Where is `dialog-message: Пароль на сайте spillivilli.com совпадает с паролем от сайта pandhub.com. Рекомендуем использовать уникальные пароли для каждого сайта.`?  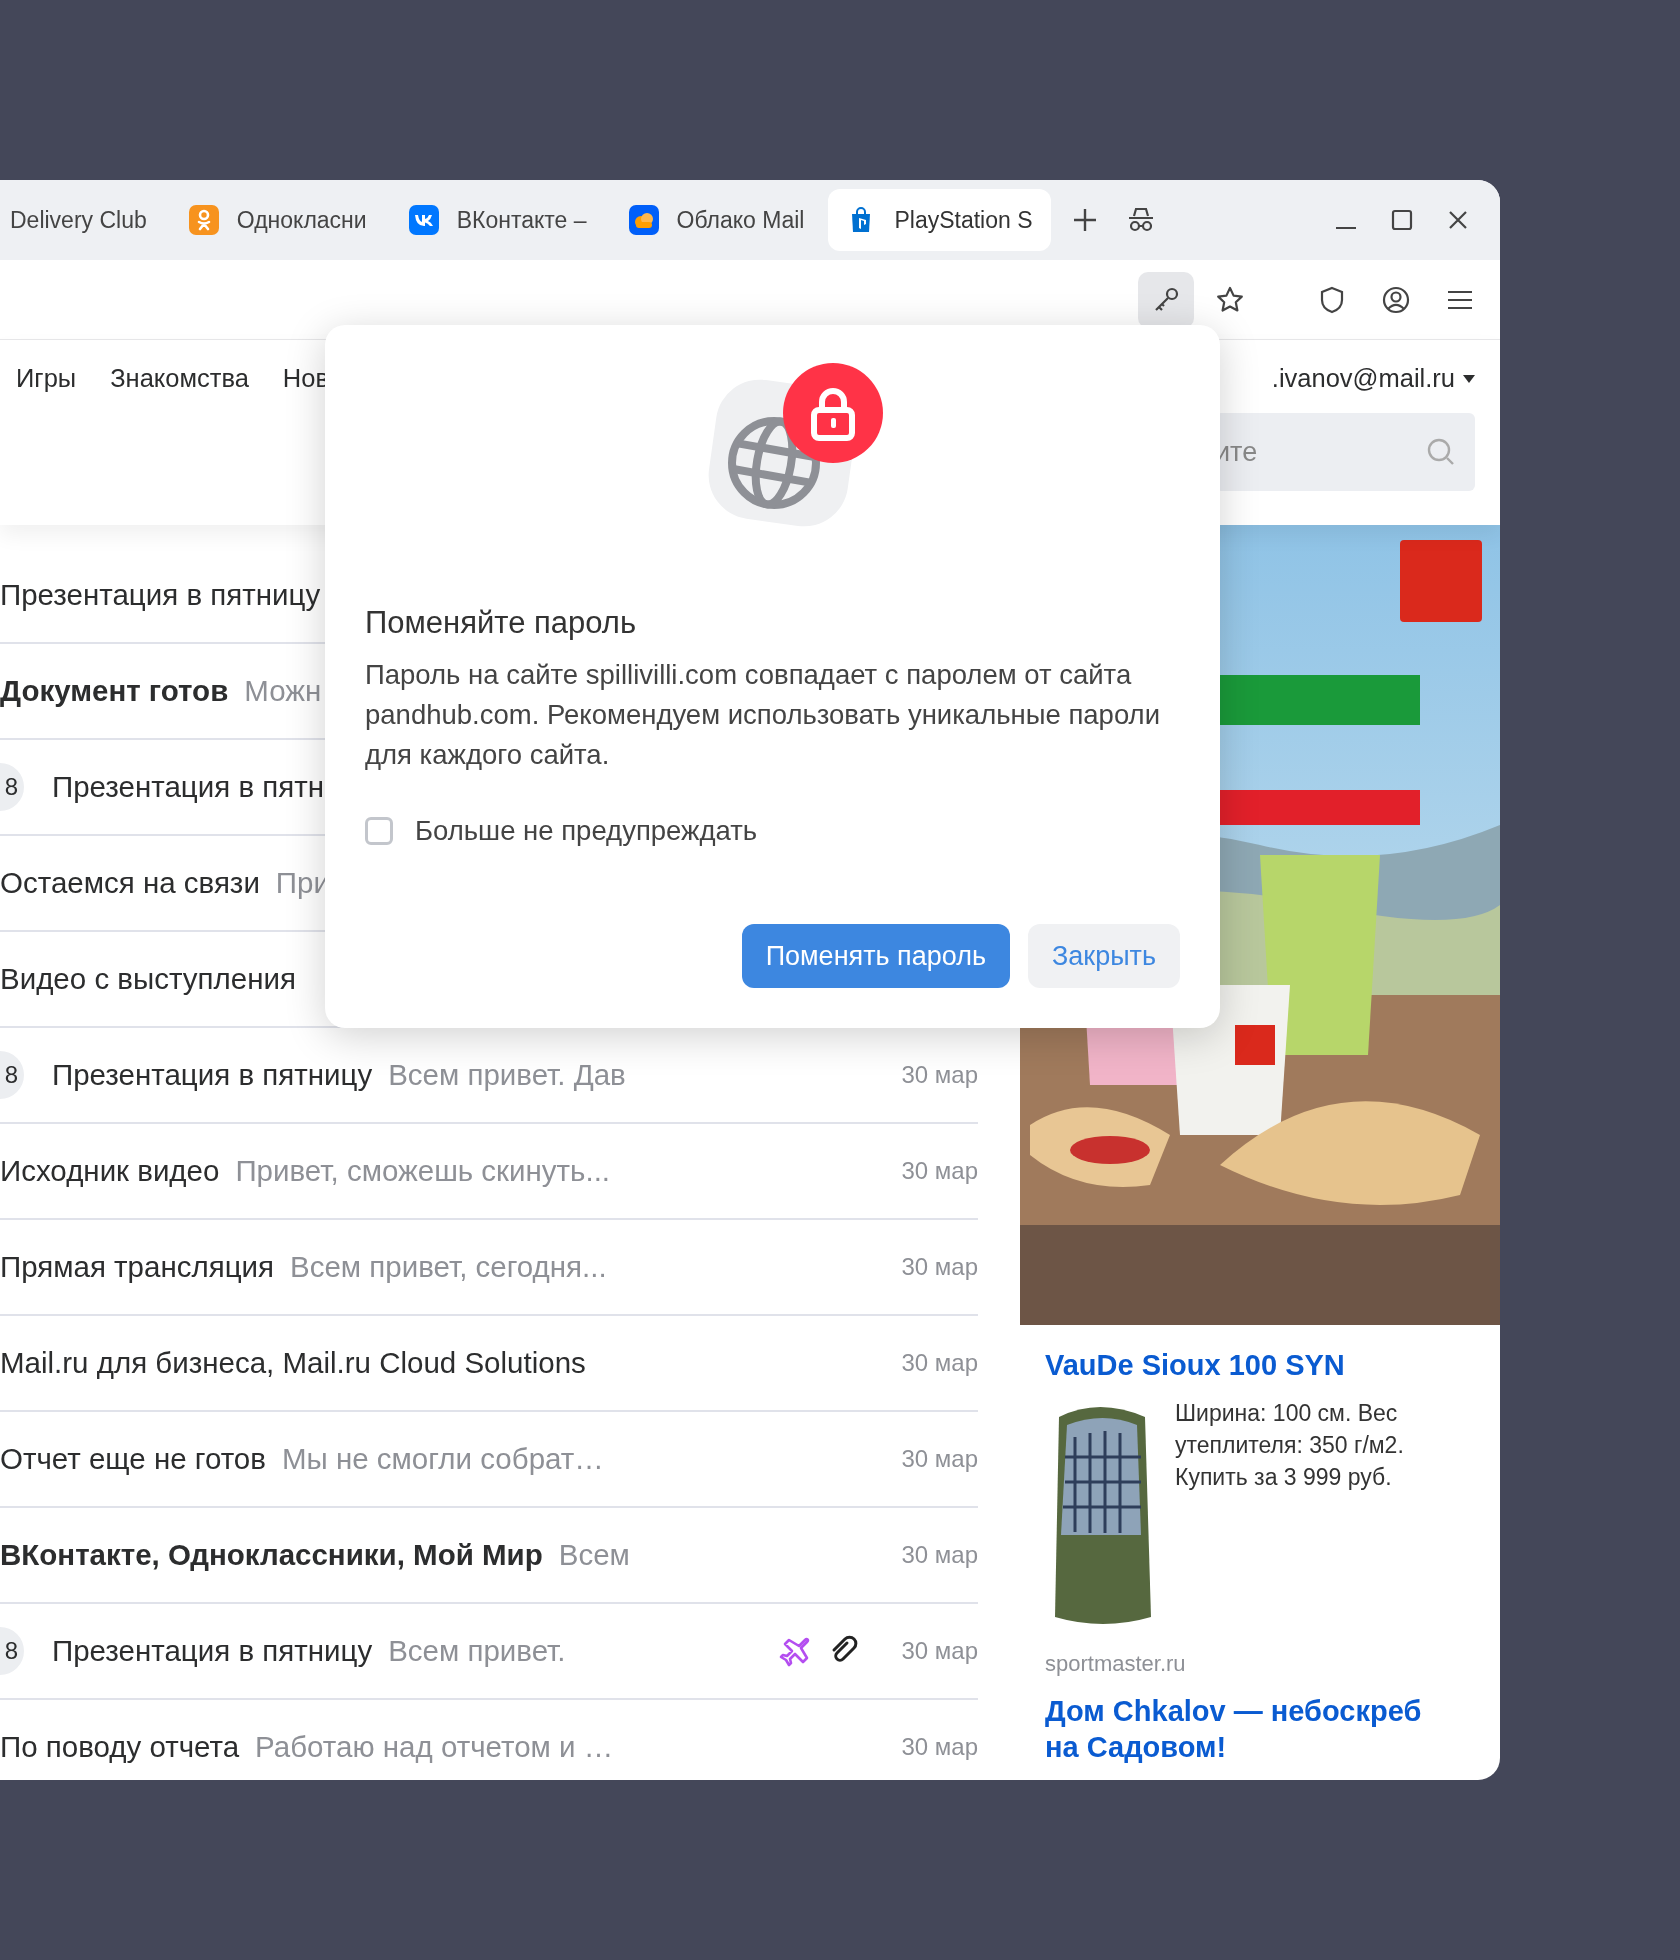 dialog-message: Пароль на сайте spillivilli.com совпадает с паролем от сайта pandhub.com. Рекомендуем использовать уникальные пароли для каждого сайта. is located at coordinates (763, 715).